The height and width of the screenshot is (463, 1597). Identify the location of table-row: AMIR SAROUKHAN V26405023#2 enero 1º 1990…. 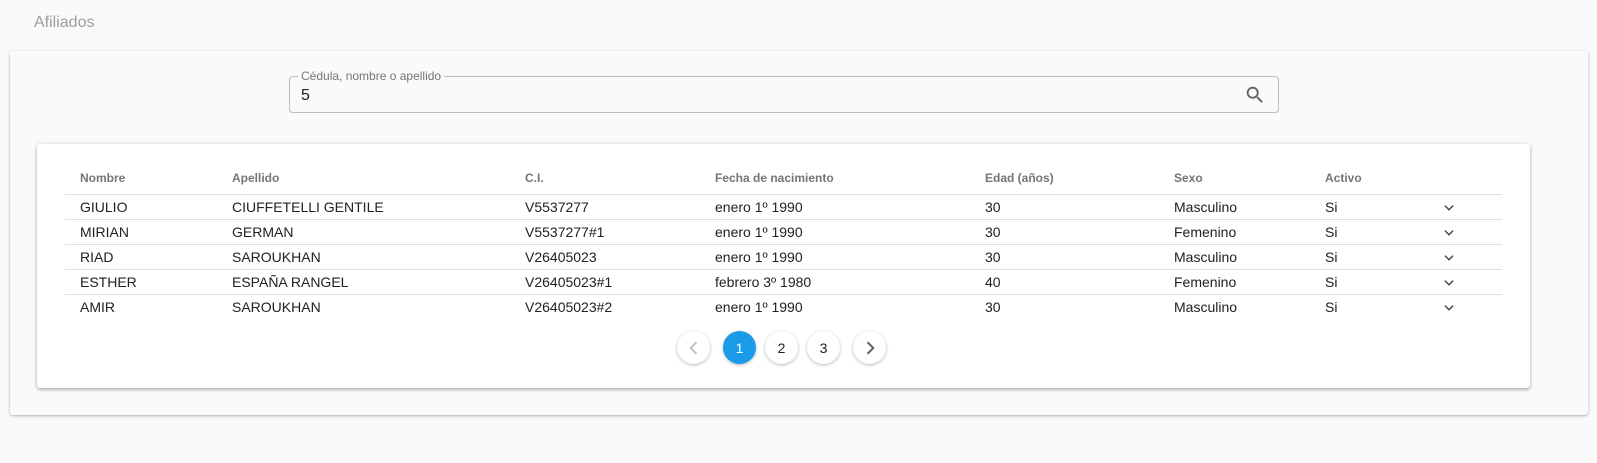
(783, 307).